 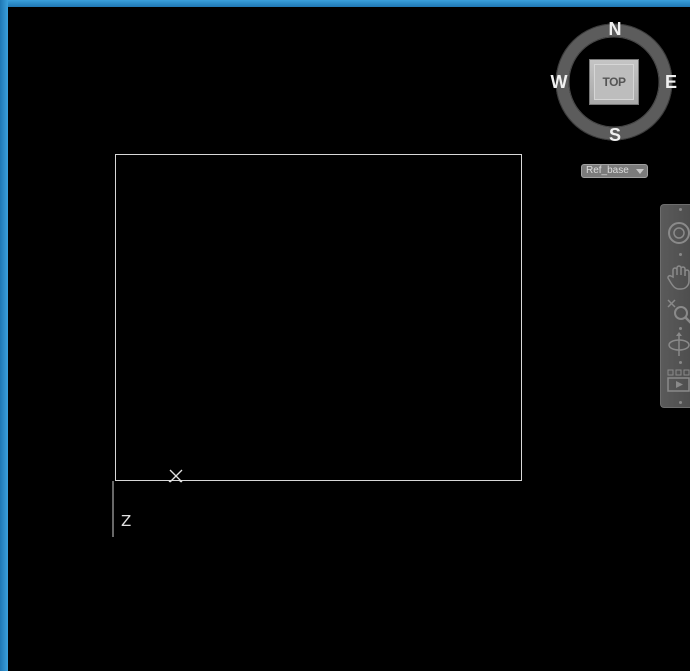 What do you see at coordinates (671, 82) in the screenshot?
I see `compass-east: E` at bounding box center [671, 82].